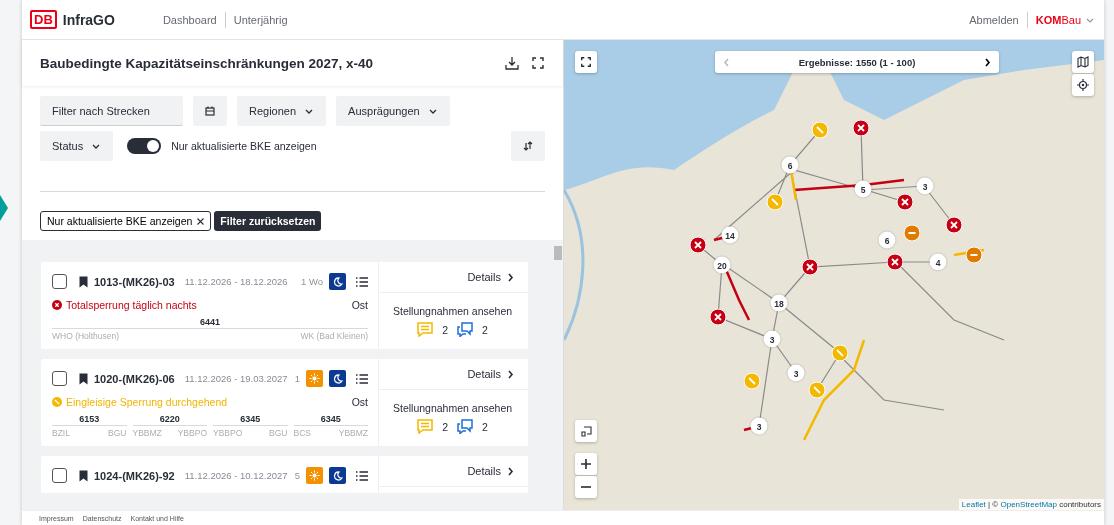  Describe the element at coordinates (134, 475) in the screenshot. I see `card-id: 1024-(MK26)-92` at that location.